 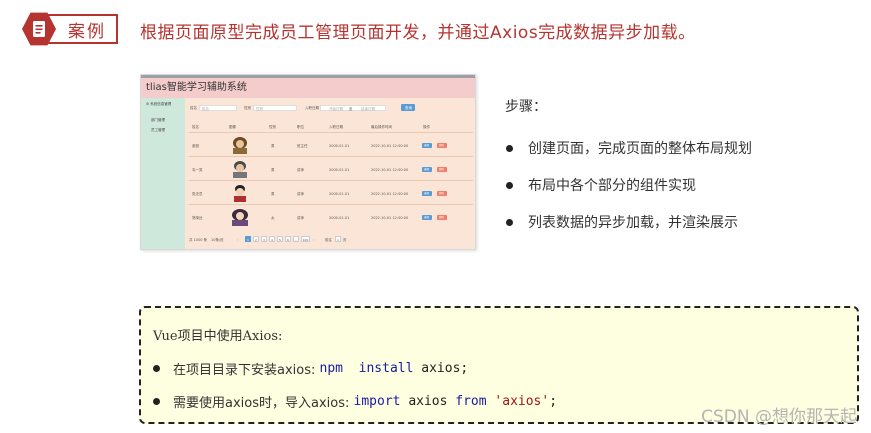 I want to click on preview-page-1: 1, so click(x=248, y=239).